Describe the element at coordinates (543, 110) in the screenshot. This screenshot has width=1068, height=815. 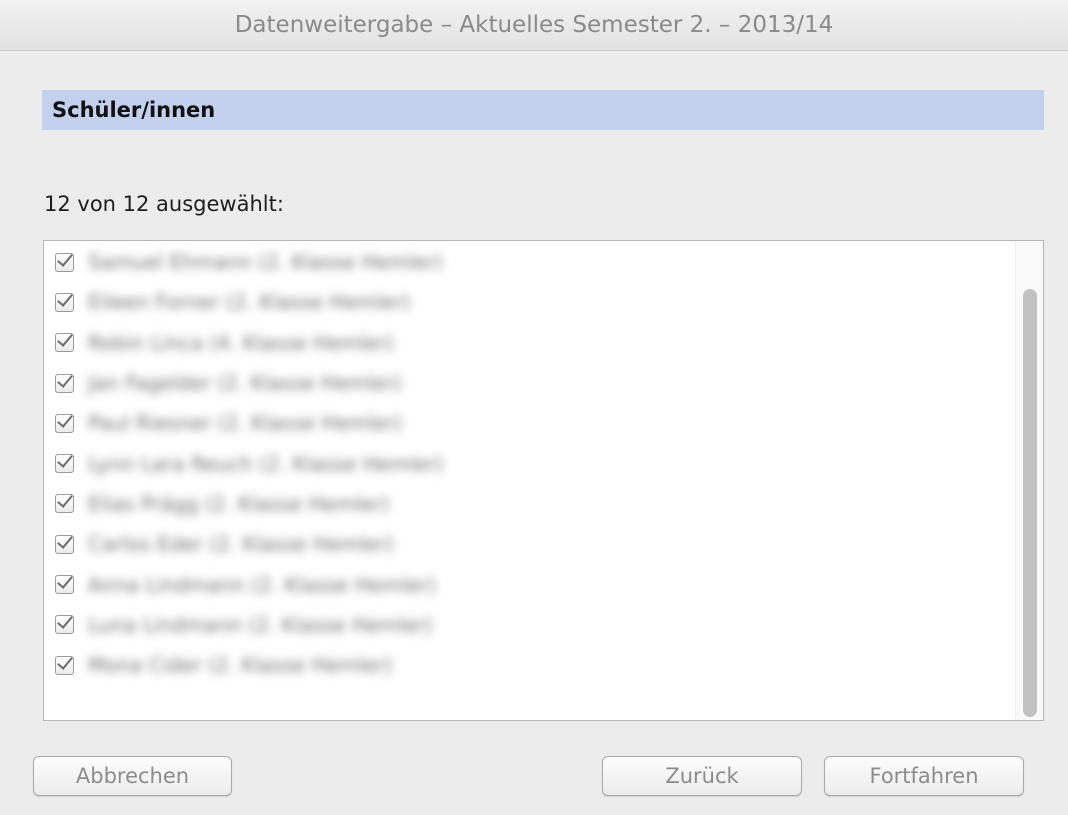
I see `section-header: Schüler/innen` at that location.